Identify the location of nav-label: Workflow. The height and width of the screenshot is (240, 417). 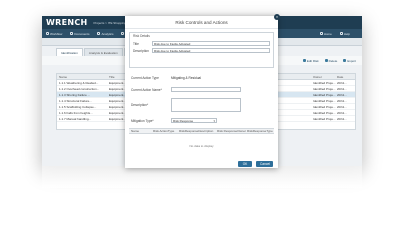
(56, 33).